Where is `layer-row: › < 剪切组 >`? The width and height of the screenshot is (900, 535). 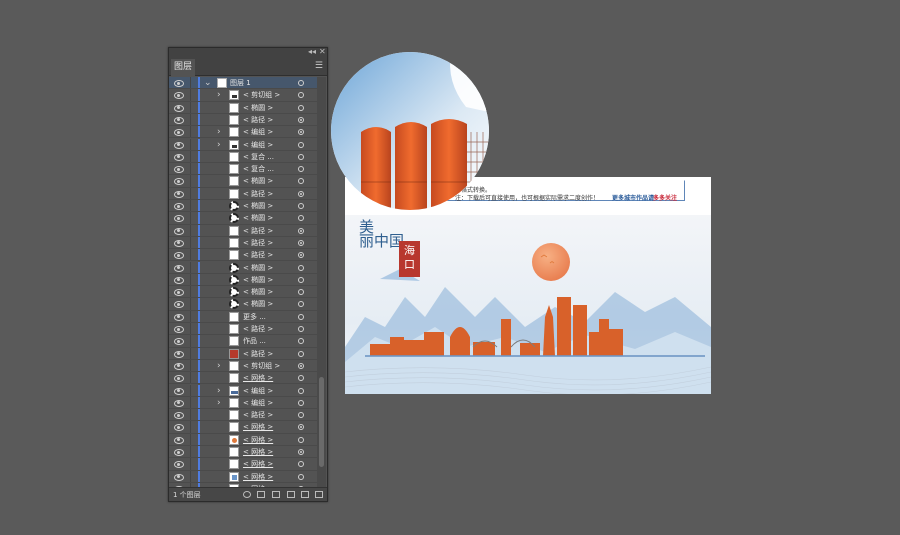 layer-row: › < 剪切组 > is located at coordinates (244, 95).